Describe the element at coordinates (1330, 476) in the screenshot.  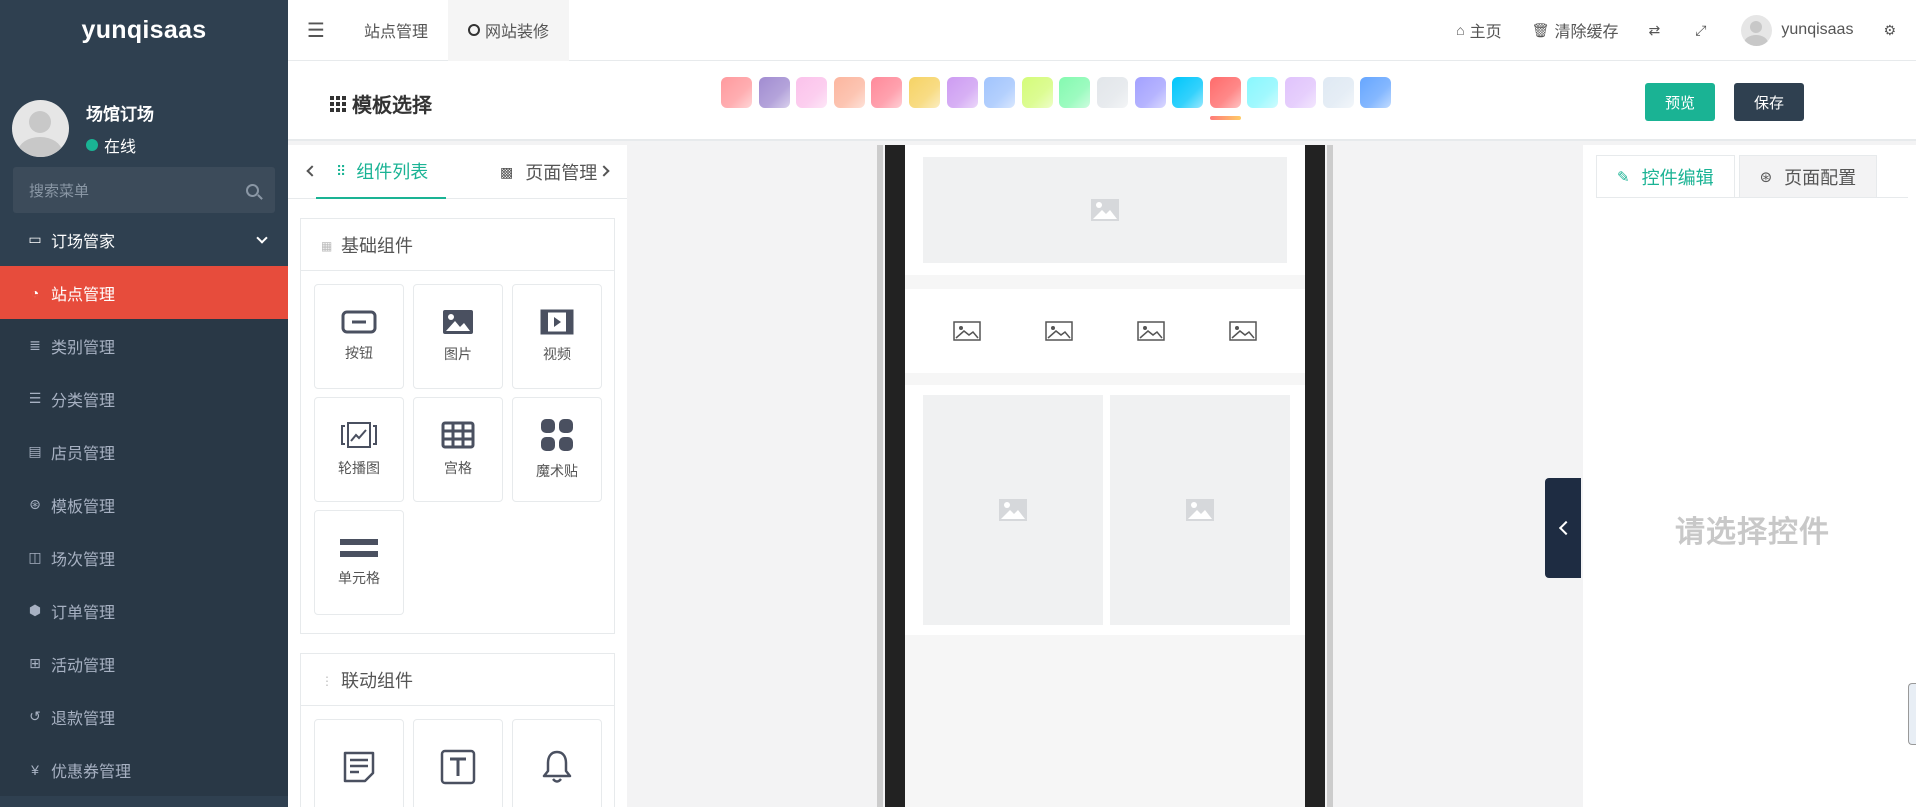
I see `phone-frame-right` at that location.